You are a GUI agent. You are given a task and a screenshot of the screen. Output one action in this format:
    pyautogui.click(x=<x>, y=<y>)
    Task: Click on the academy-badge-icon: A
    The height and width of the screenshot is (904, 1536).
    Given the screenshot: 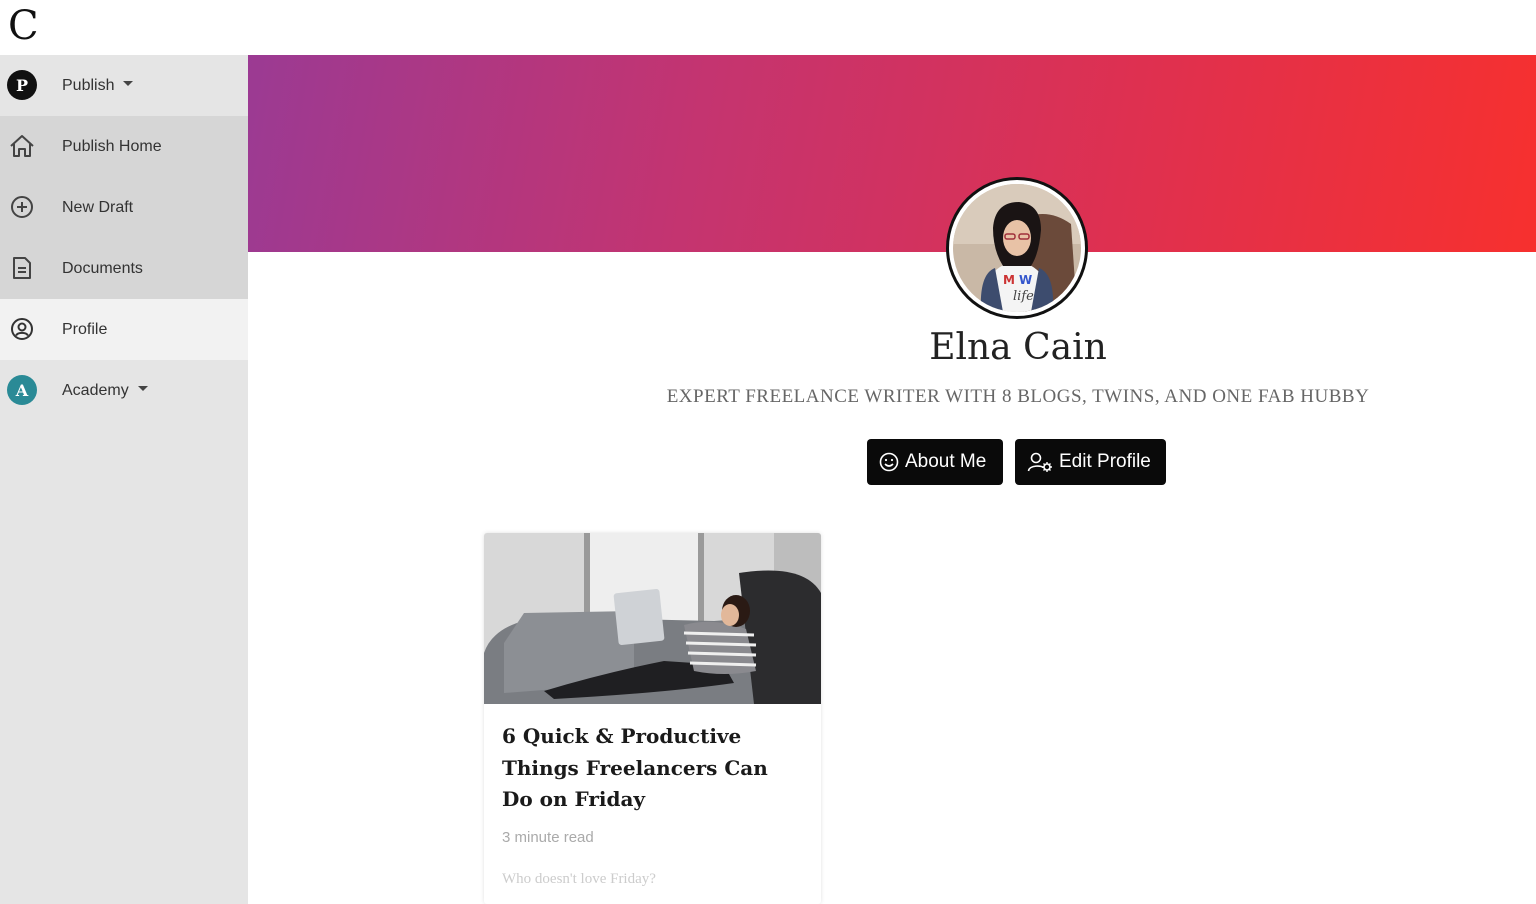 What is the action you would take?
    pyautogui.click(x=22, y=390)
    